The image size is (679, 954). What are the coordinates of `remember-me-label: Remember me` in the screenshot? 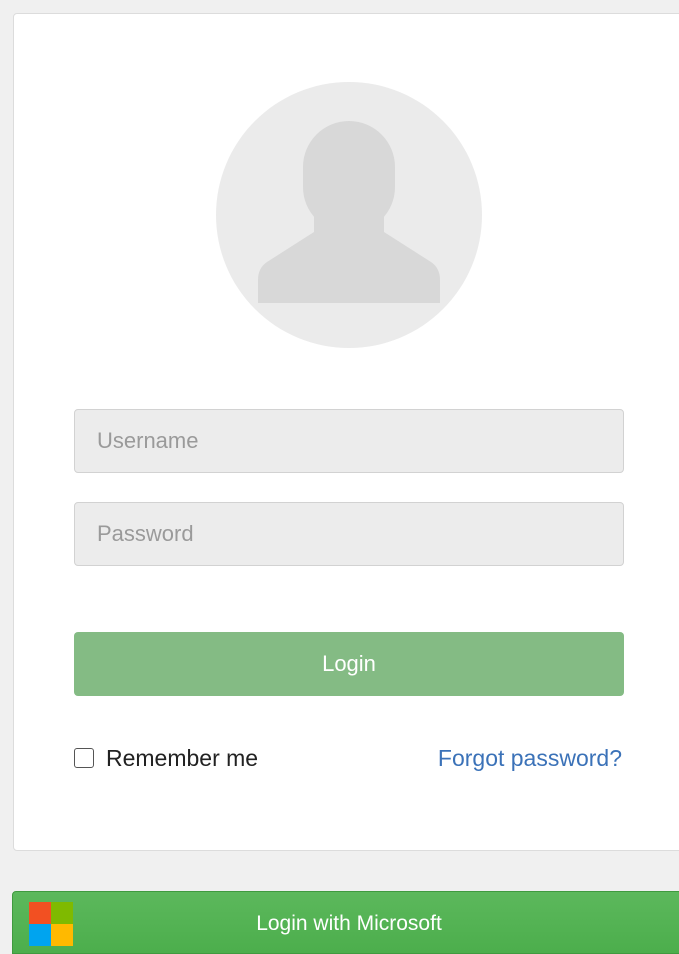 It's located at (182, 758).